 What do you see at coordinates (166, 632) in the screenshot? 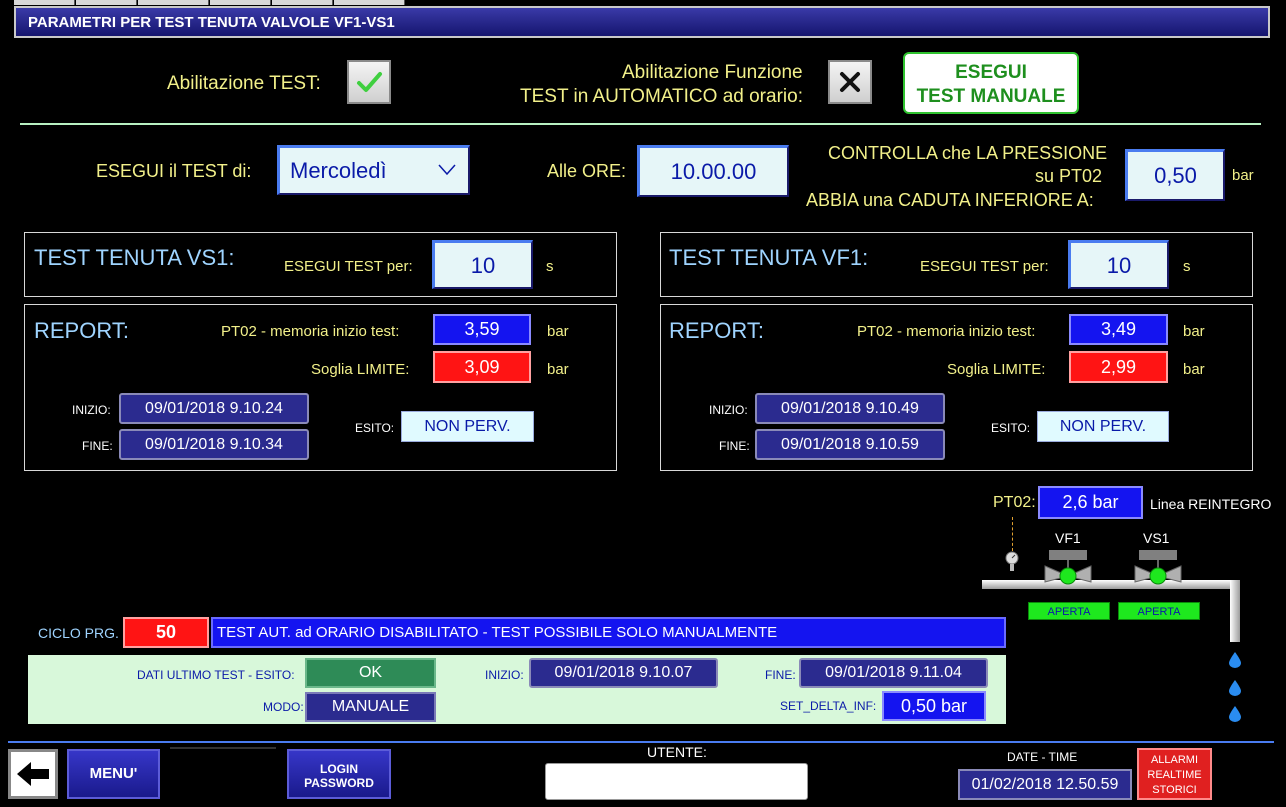
I see `cycle-value: 50` at bounding box center [166, 632].